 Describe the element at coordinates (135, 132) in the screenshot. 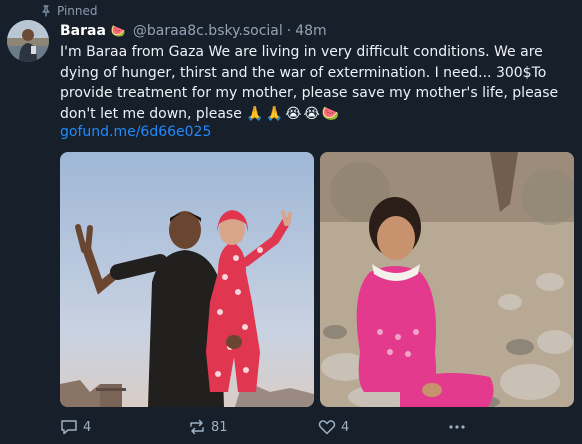

I see `fundraiser-link: gofund.me/6d66e025` at that location.